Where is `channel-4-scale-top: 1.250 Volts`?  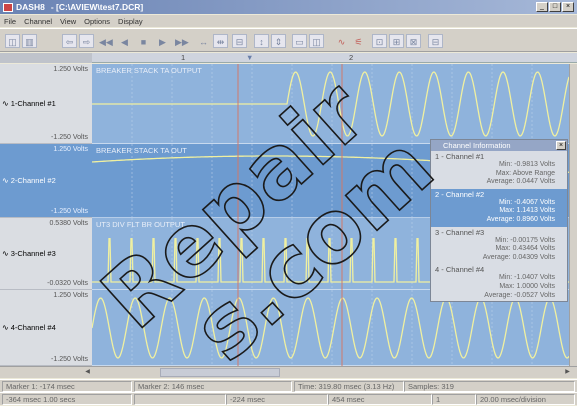 channel-4-scale-top: 1.250 Volts is located at coordinates (70, 295).